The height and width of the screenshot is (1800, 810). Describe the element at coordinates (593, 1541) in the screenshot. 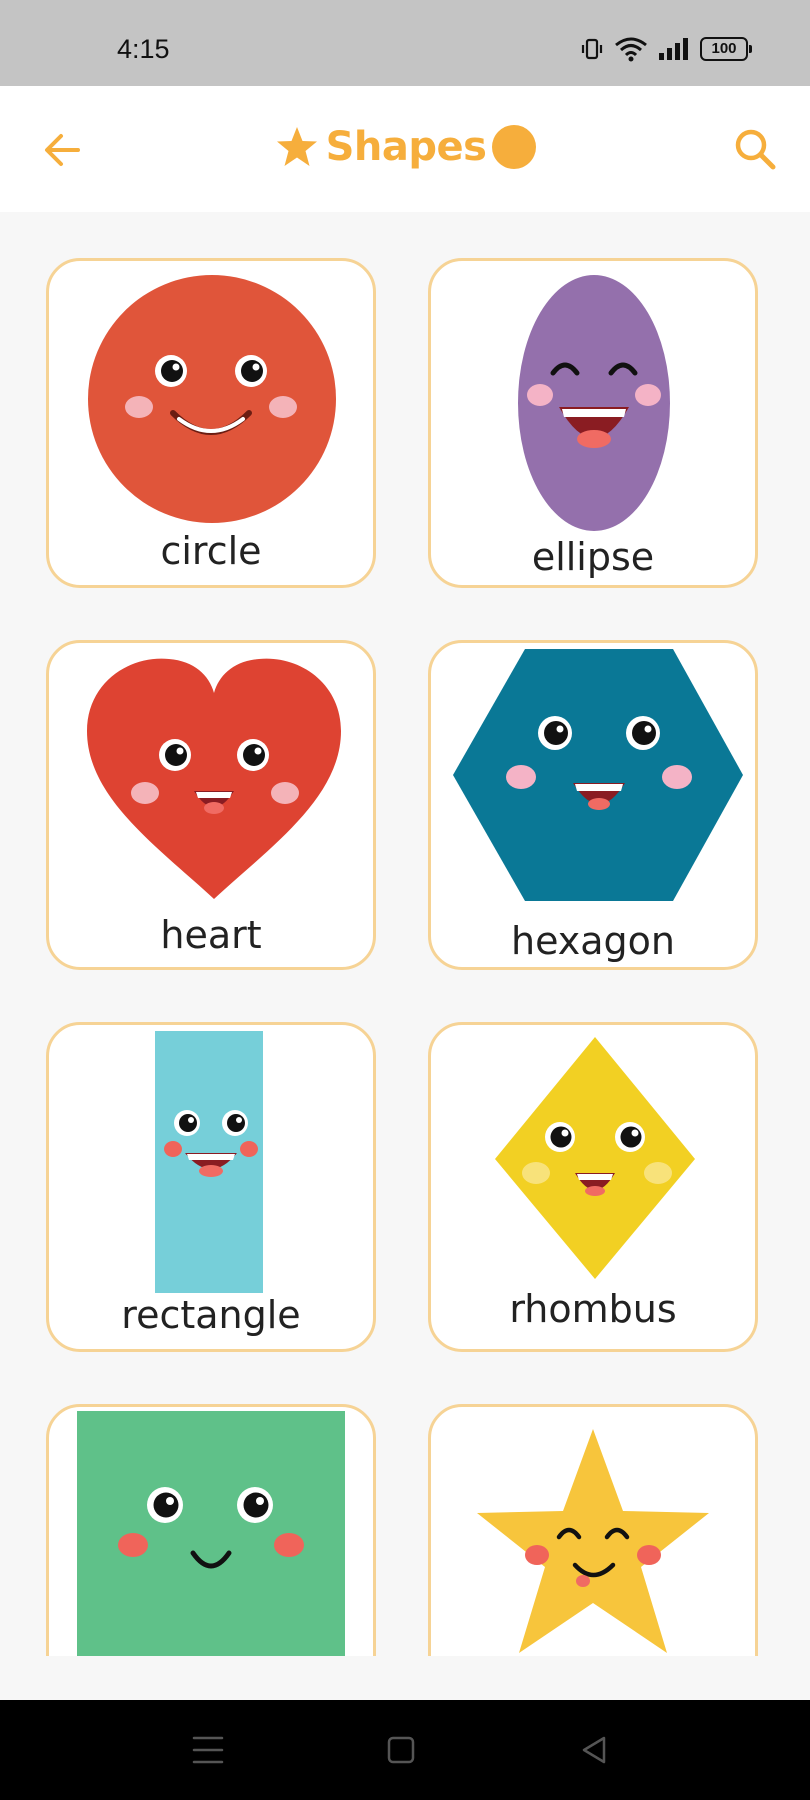

I see `star-illustration` at that location.